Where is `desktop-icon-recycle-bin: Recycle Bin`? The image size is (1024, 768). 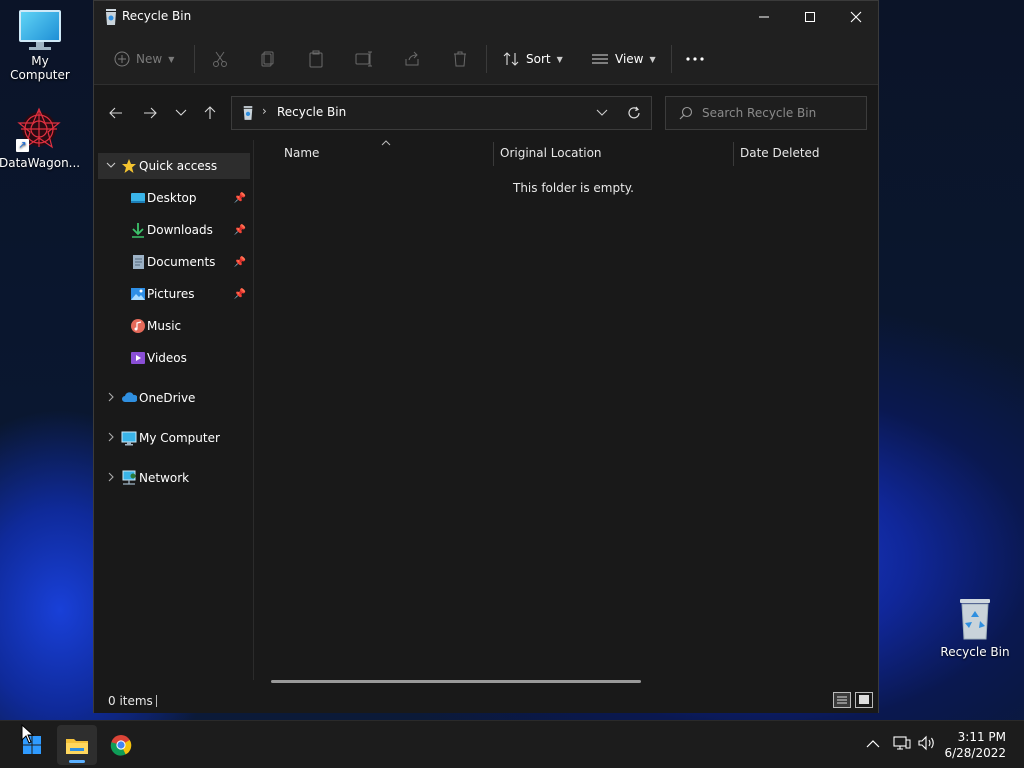
desktop-icon-recycle-bin: Recycle Bin is located at coordinates (975, 628).